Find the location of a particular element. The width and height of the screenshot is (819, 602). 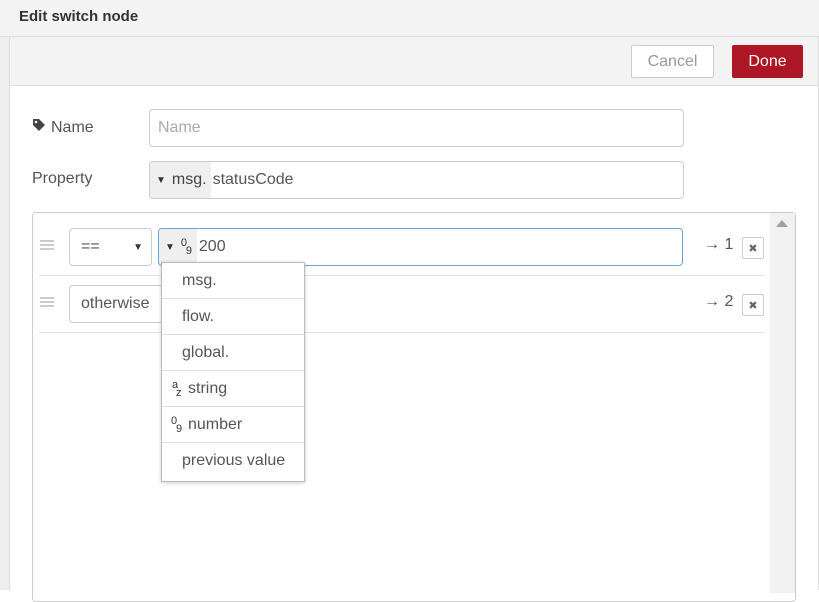

property-value: statusCode is located at coordinates (252, 180).